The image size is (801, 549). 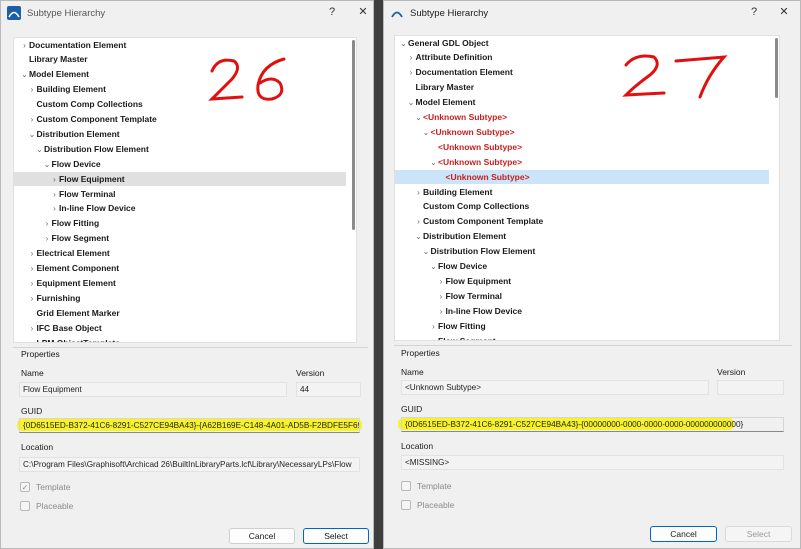 I want to click on tree-item-label: Distribution Element, so click(x=78, y=133).